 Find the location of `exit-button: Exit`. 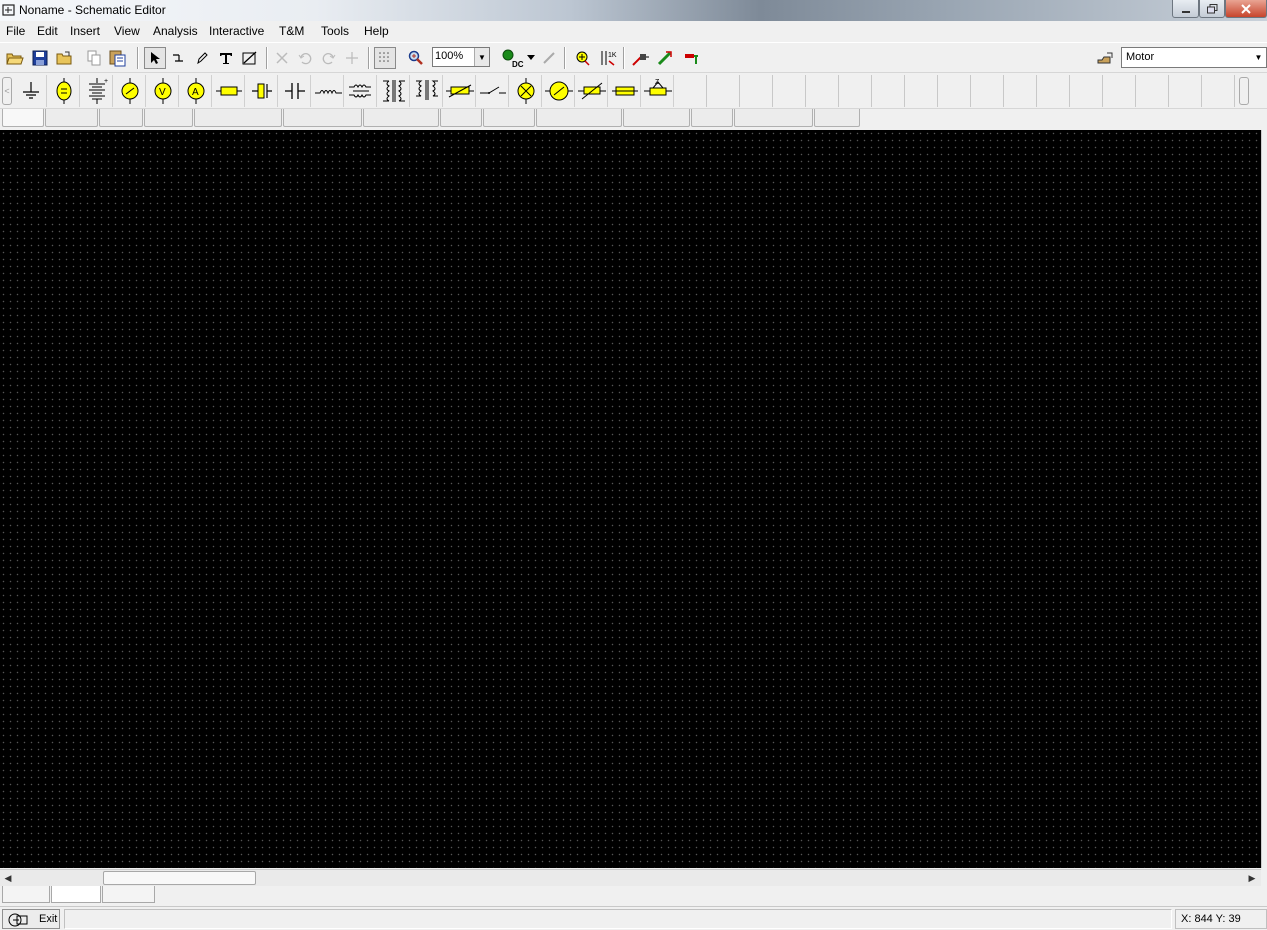

exit-button: Exit is located at coordinates (31, 919).